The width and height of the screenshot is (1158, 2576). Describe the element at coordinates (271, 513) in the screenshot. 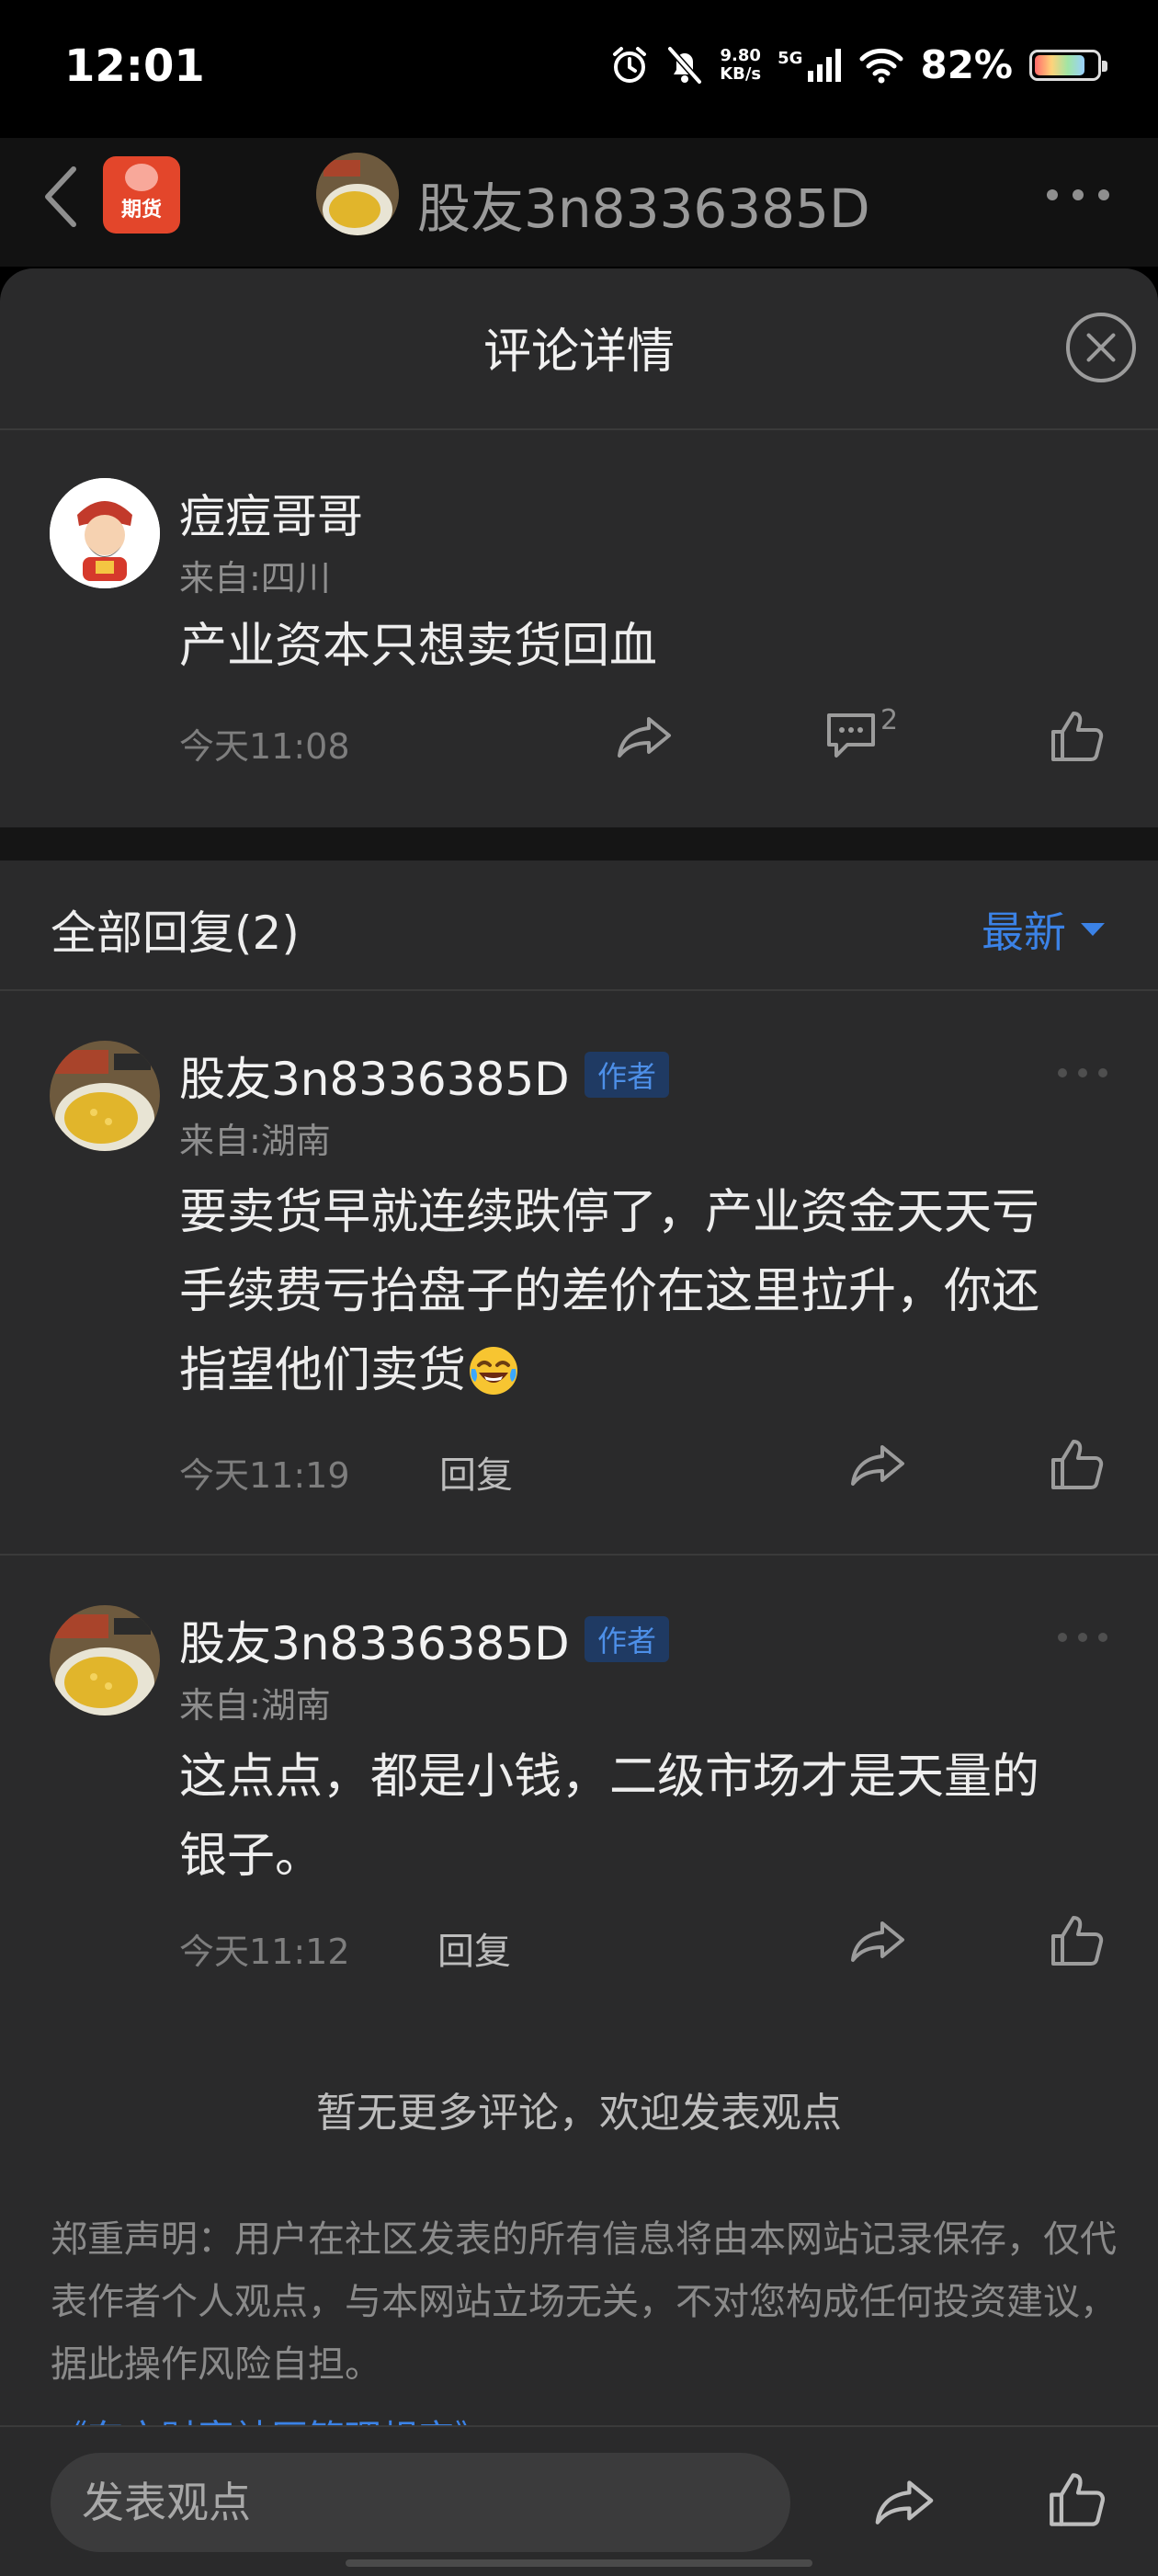

I see `main-comment-author: 痘痘哥哥` at that location.